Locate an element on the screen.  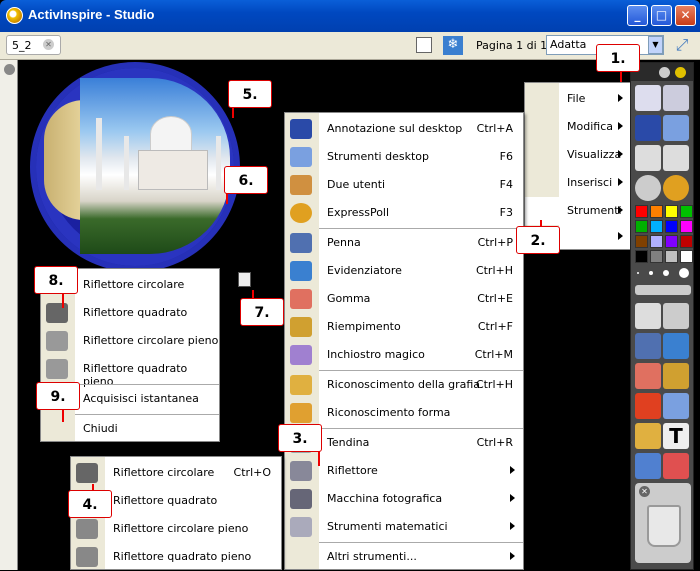
minimize-button: _ is located at coordinates (637, 15).